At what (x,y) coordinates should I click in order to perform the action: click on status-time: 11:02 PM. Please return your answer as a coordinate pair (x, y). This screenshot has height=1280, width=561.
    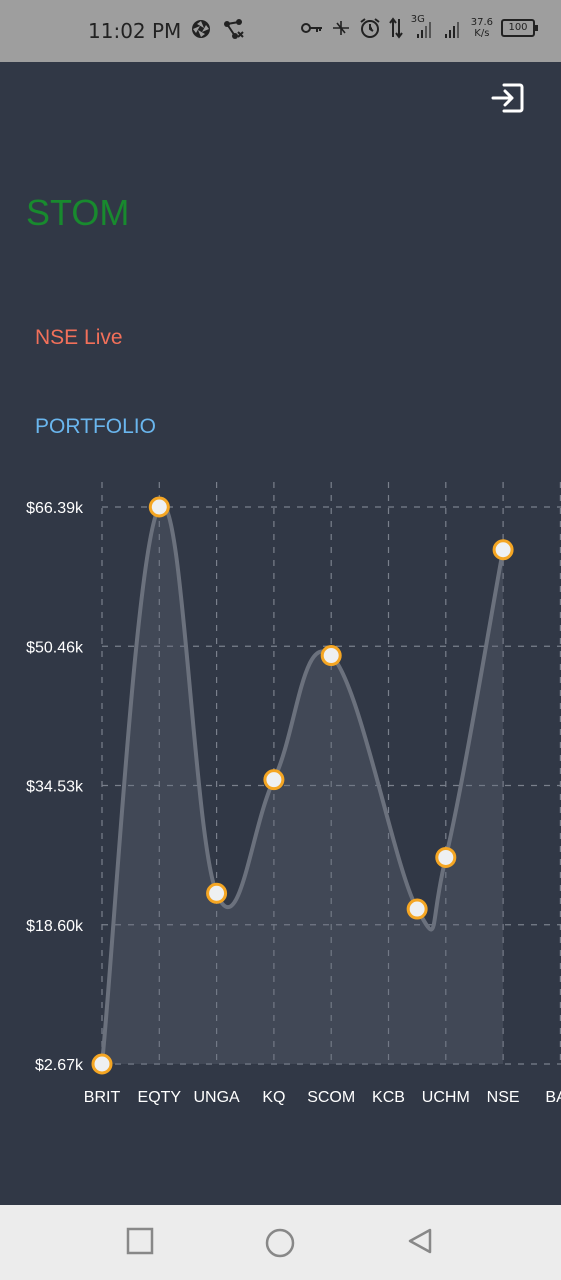
    Looking at the image, I should click on (135, 31).